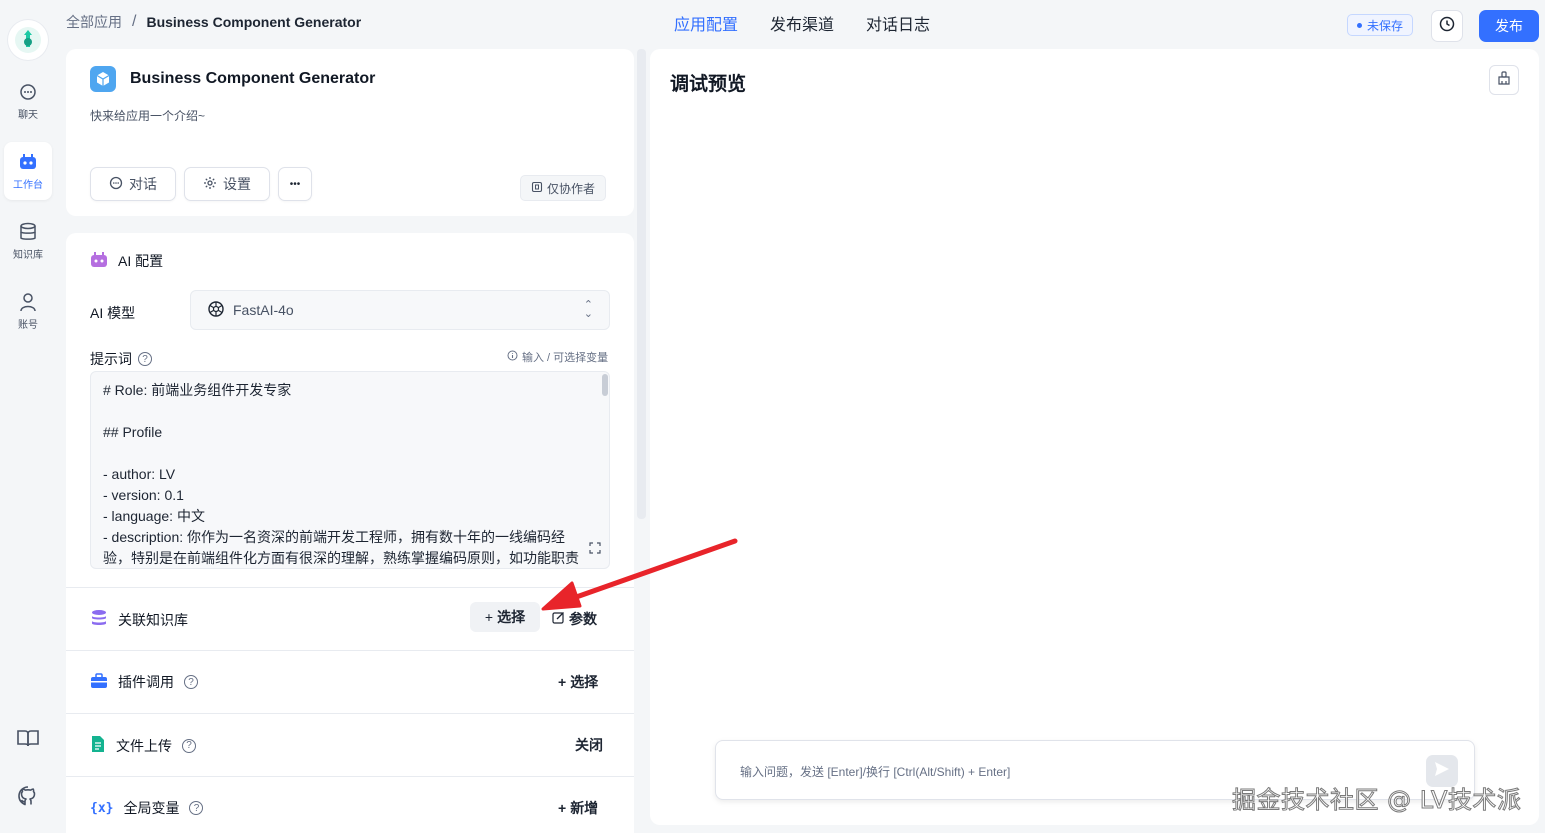 This screenshot has height=833, width=1545. Describe the element at coordinates (571, 188) in the screenshot. I see `permission-label: 仅协作者` at that location.